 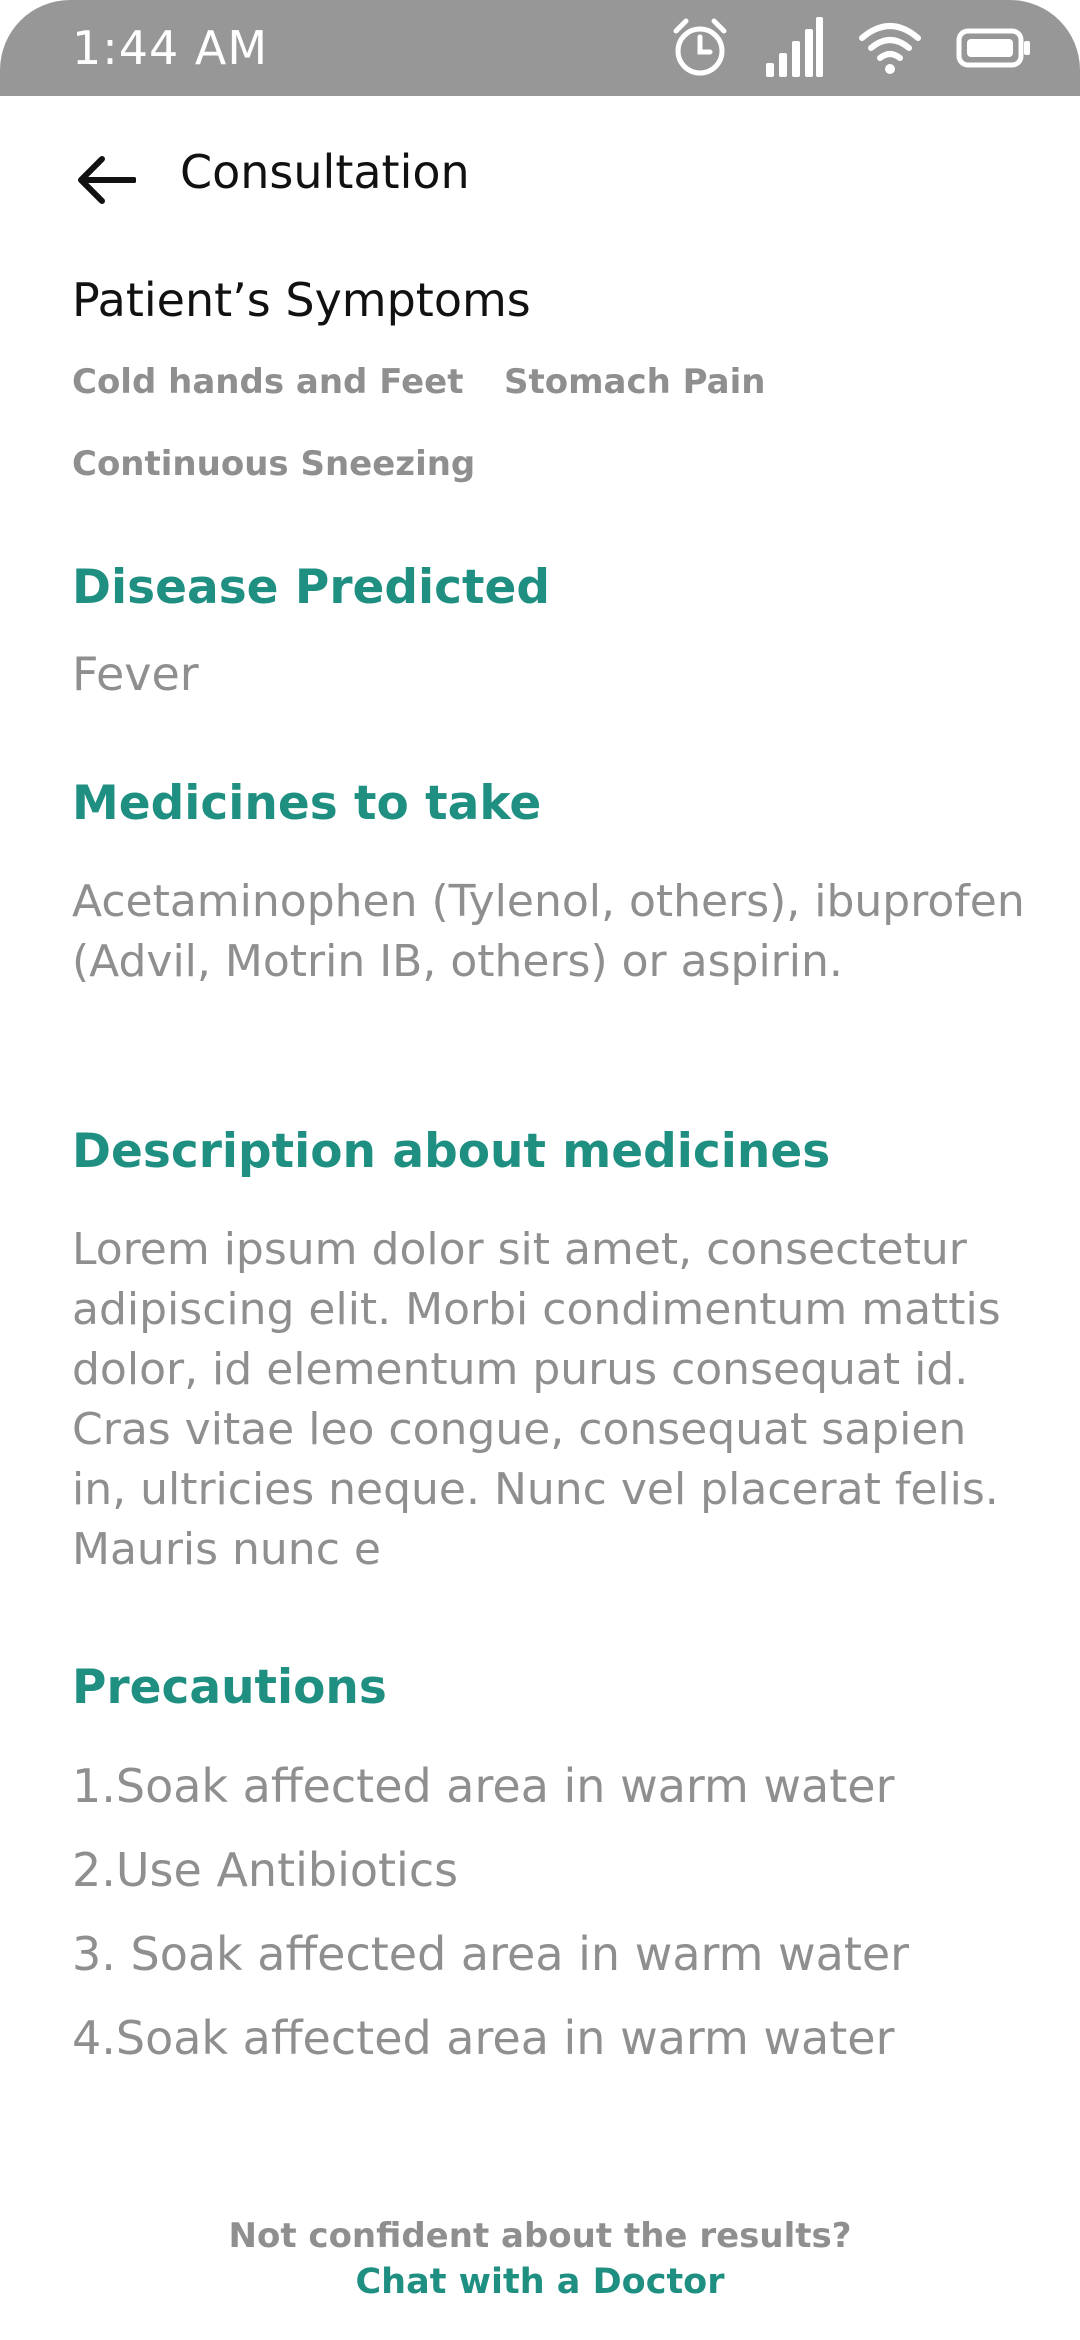 I want to click on symptom-chip: Stomach Pain, so click(x=635, y=382).